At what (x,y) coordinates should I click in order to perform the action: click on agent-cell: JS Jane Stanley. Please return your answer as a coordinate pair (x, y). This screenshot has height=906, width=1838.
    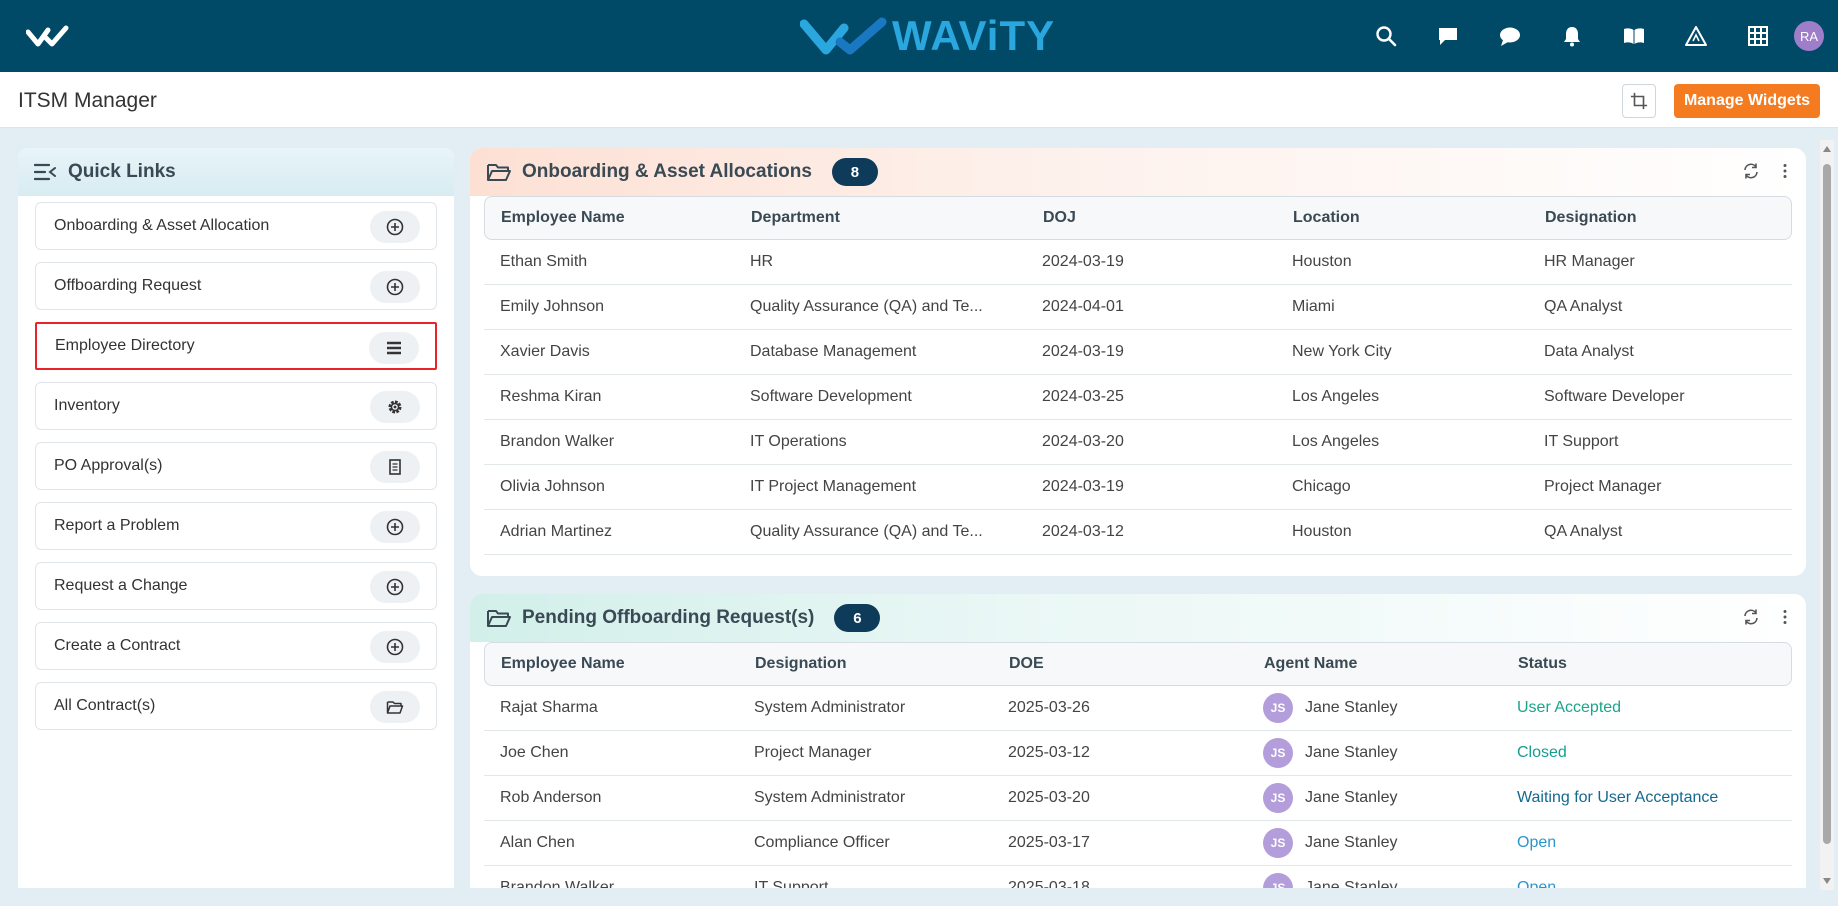
    Looking at the image, I should click on (1374, 798).